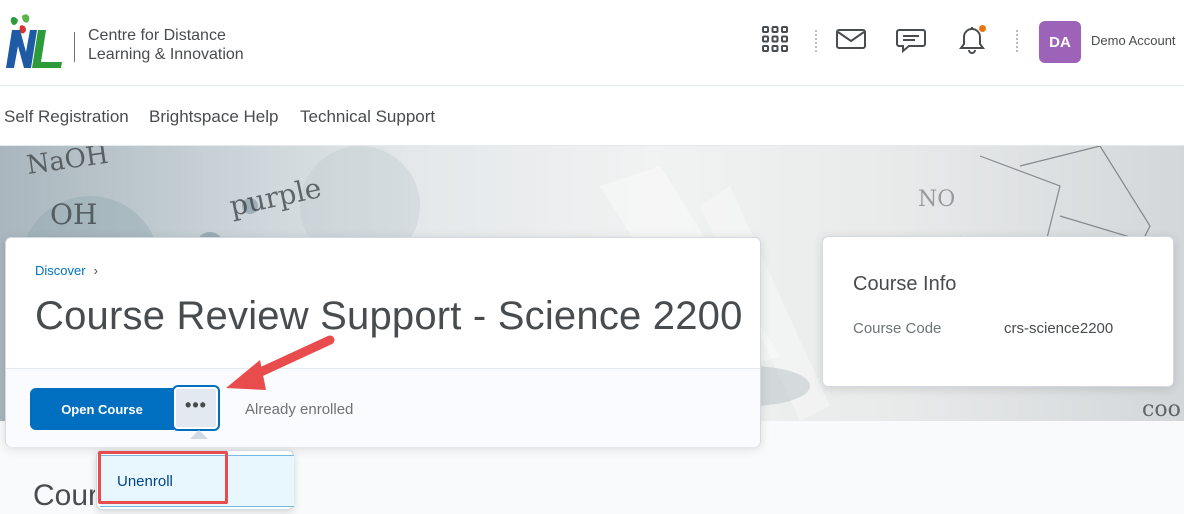 This screenshot has width=1184, height=514. Describe the element at coordinates (982, 28) in the screenshot. I see `notification-dot` at that location.